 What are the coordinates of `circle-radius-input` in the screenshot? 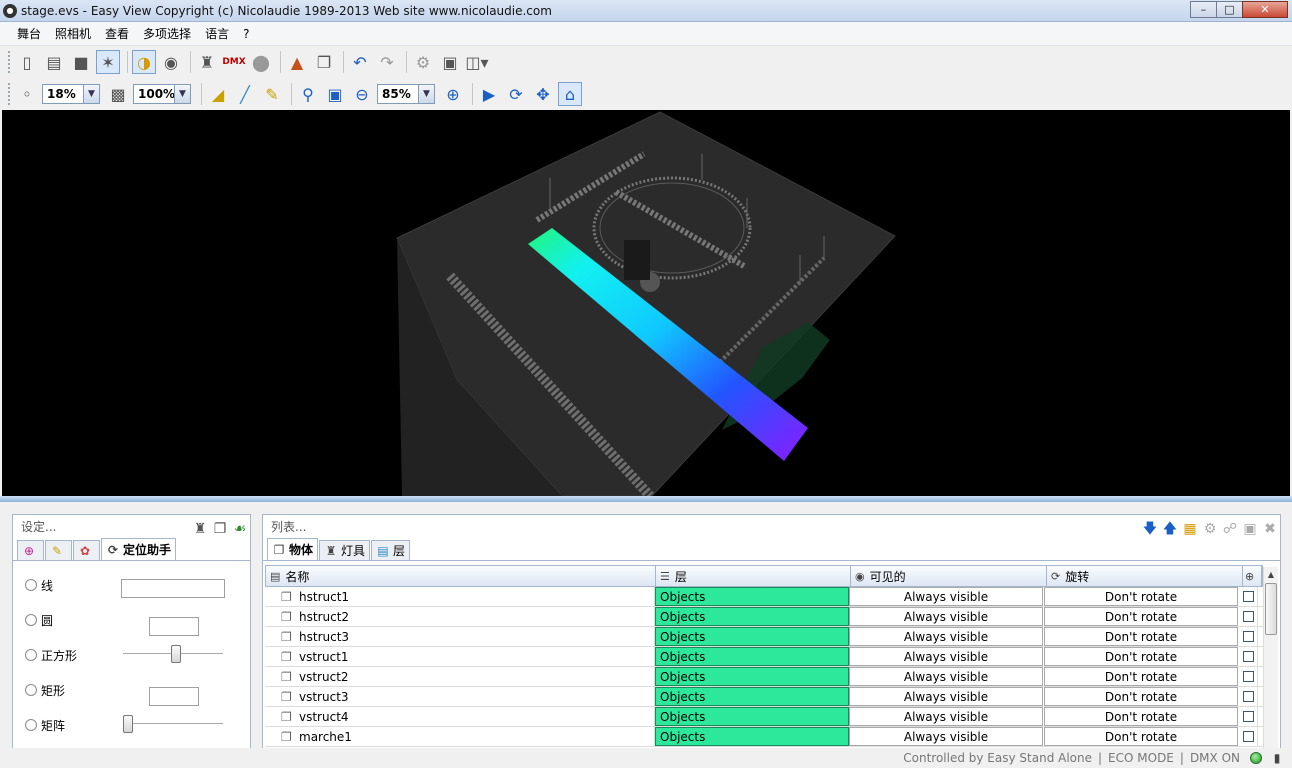 It's located at (174, 626).